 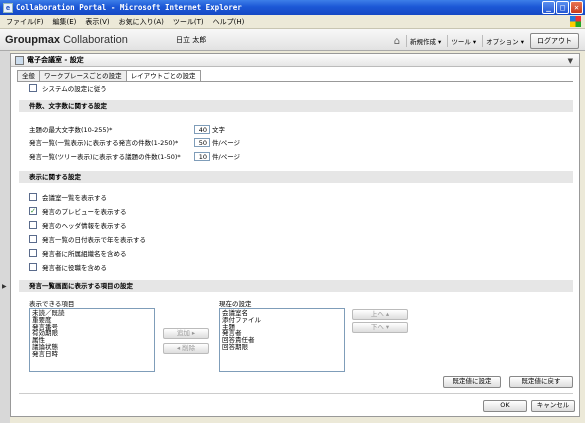 What do you see at coordinates (186, 348) in the screenshot?
I see `remove-button: ◂ 削除` at bounding box center [186, 348].